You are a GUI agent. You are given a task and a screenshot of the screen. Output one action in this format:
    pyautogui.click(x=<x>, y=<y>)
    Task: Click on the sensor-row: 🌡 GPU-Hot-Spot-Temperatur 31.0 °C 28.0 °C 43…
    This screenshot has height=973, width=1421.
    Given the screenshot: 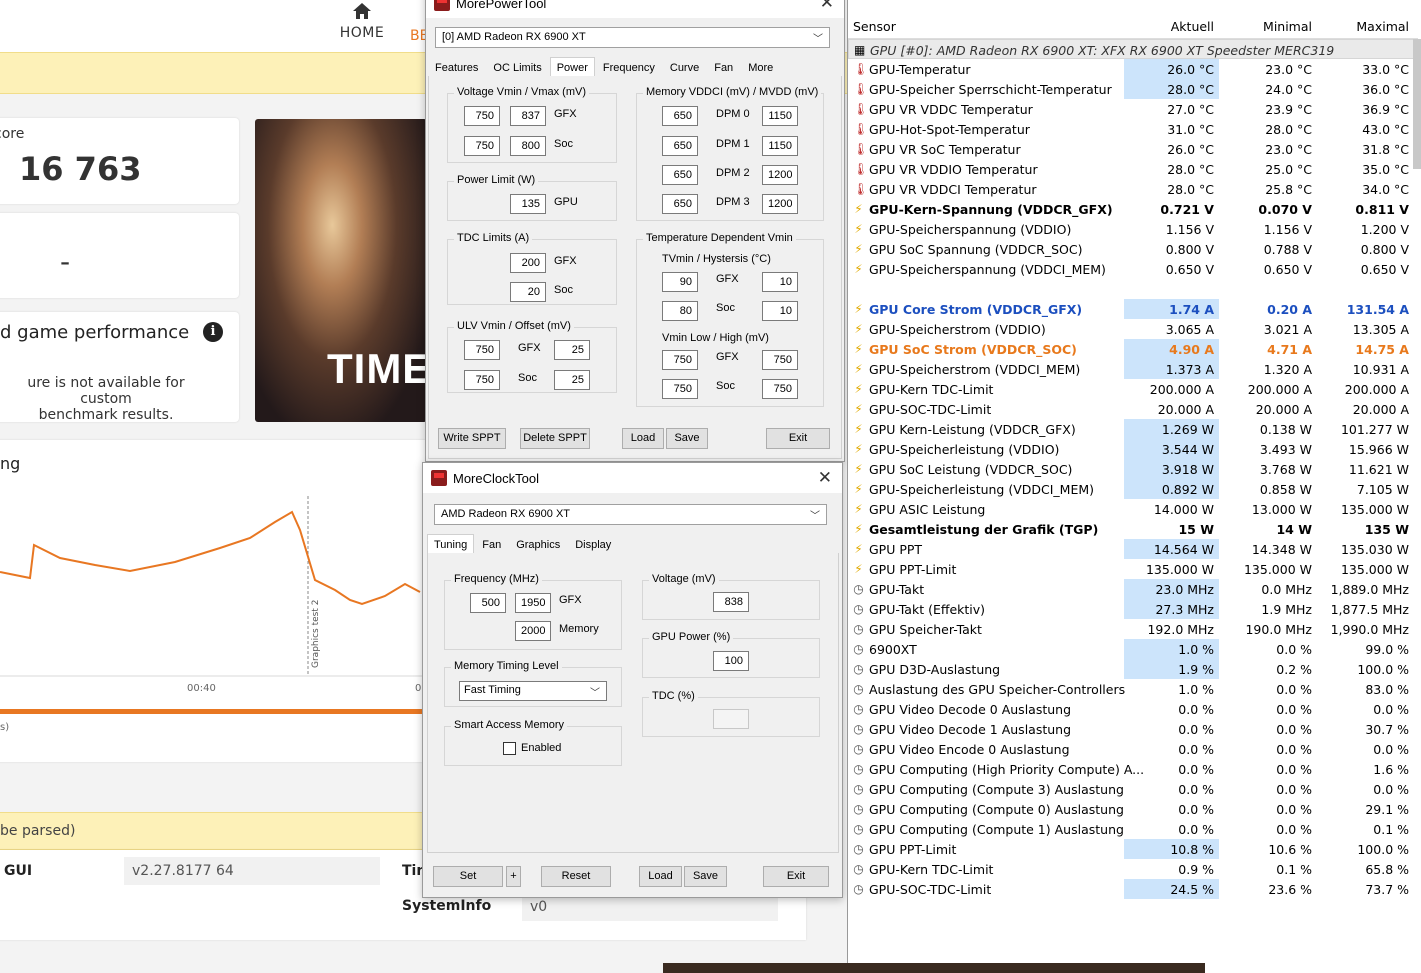 What is the action you would take?
    pyautogui.click(x=1133, y=129)
    